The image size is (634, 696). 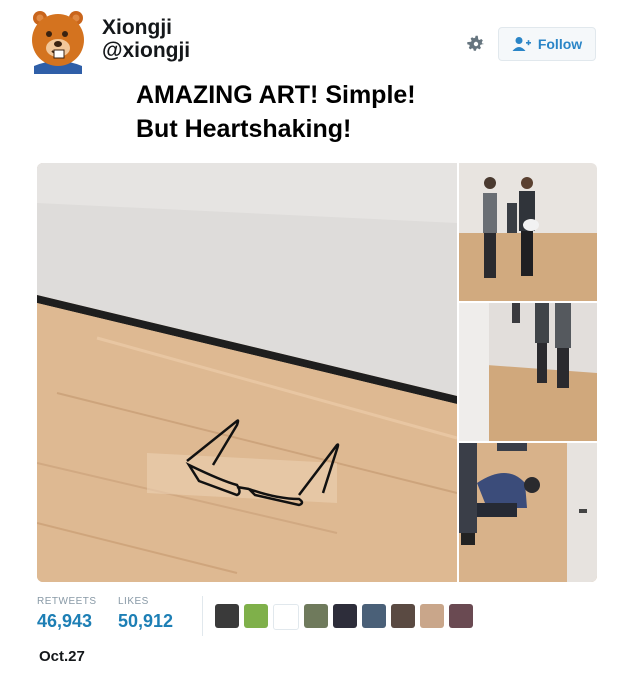 I want to click on tweet-date: Oct.27, so click(x=62, y=656).